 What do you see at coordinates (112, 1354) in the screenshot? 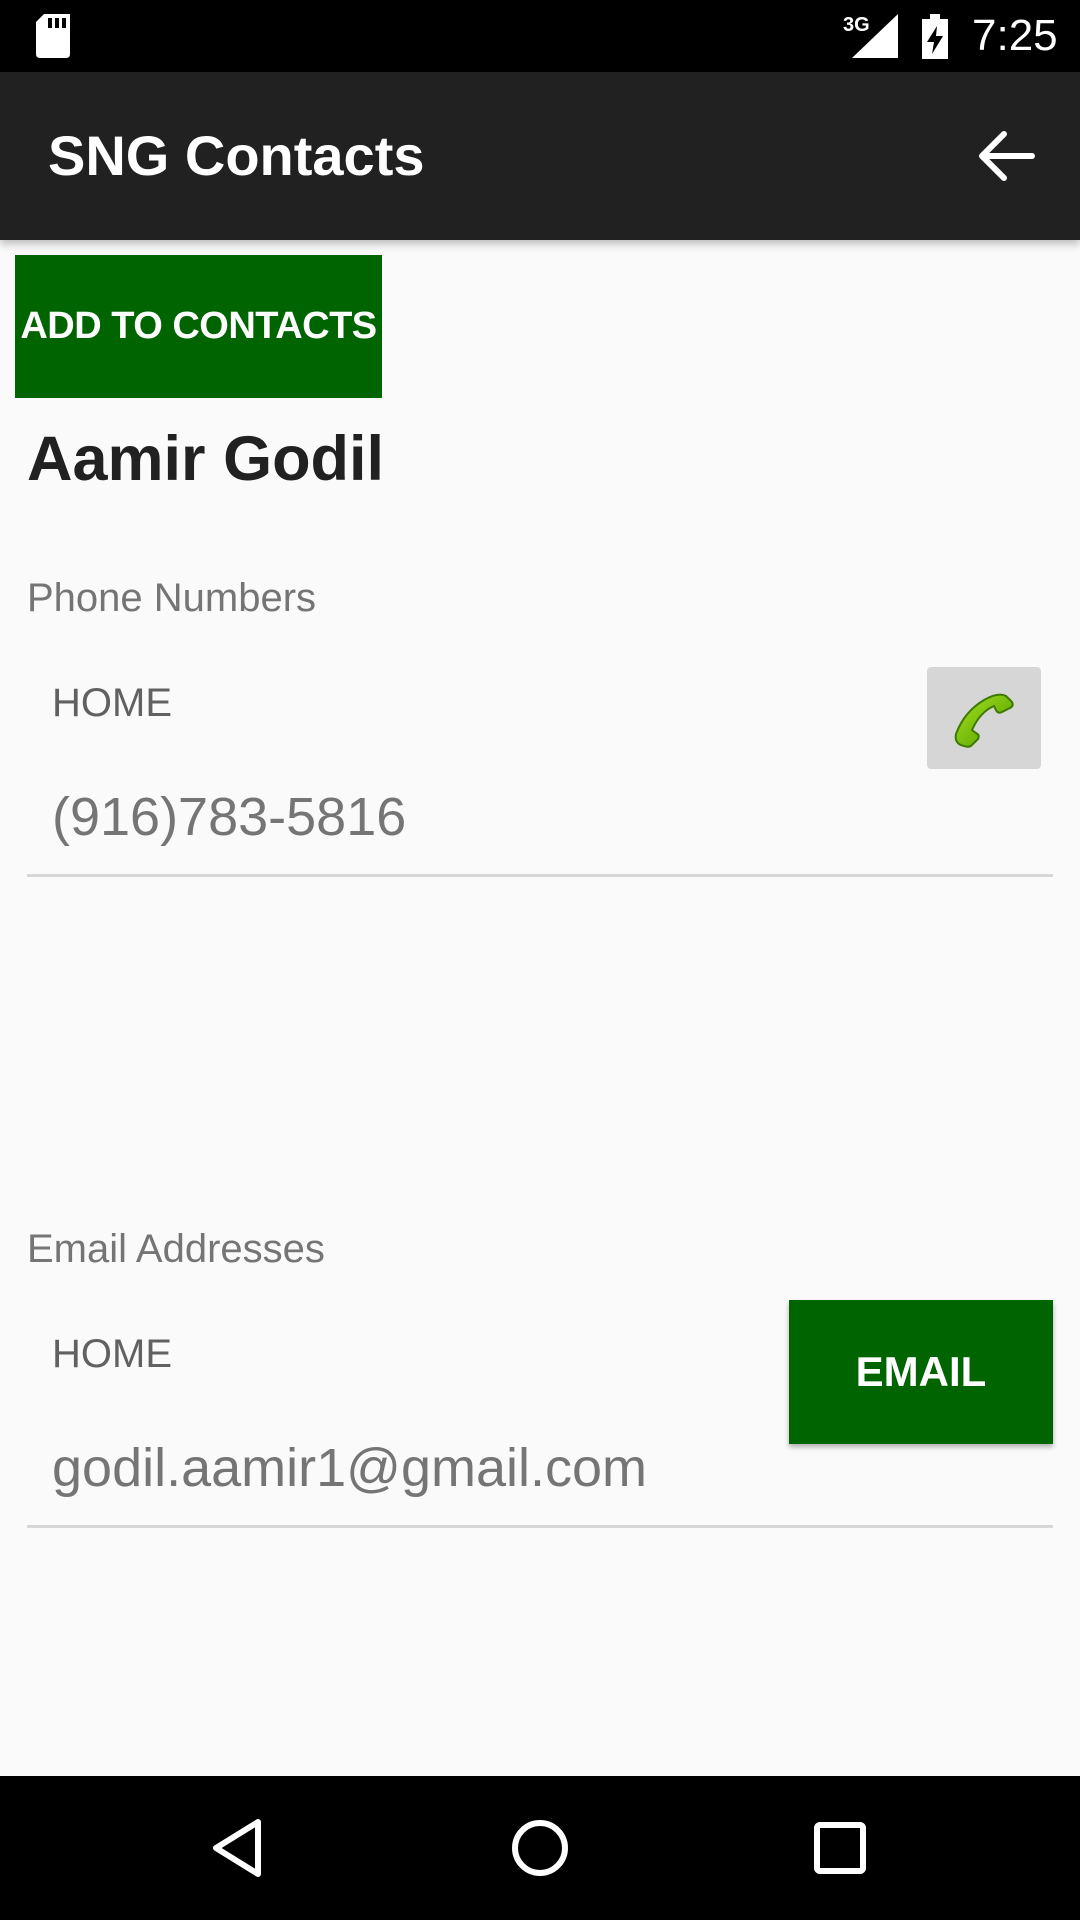
I see `email-type-label: HOME` at bounding box center [112, 1354].